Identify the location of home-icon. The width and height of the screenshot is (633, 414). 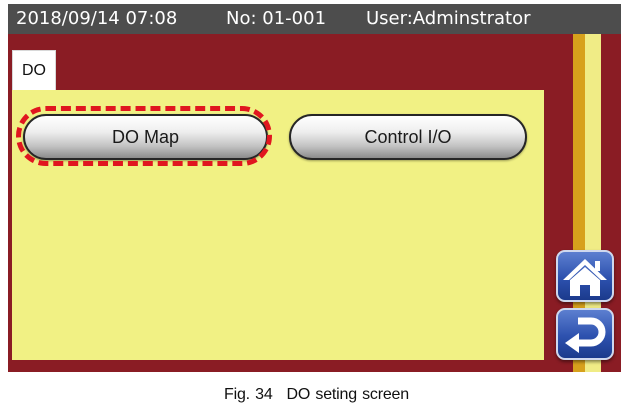
(585, 277).